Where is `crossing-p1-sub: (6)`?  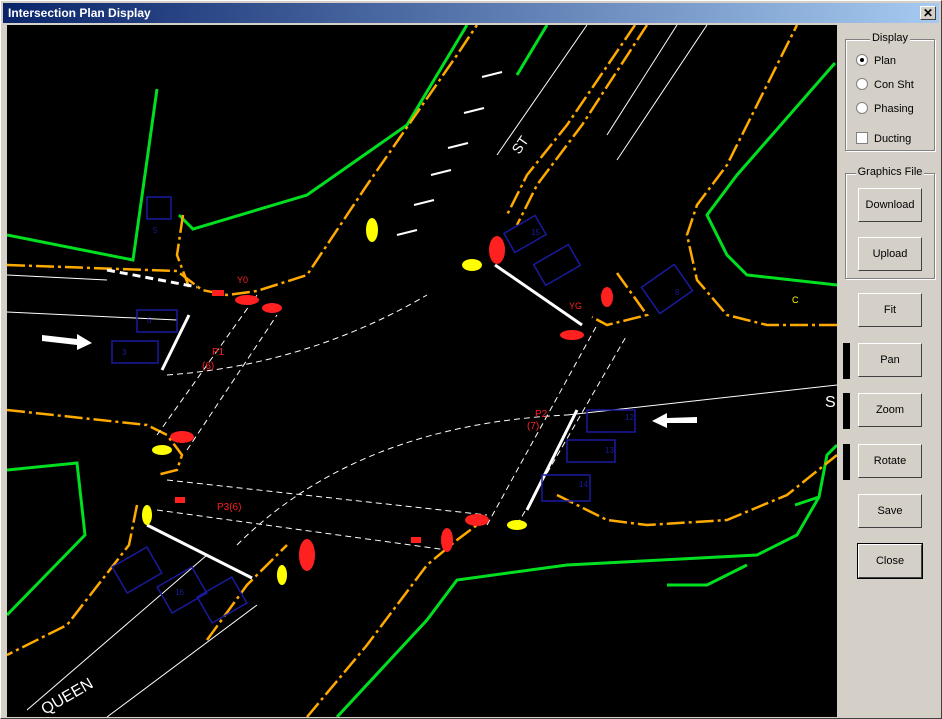
crossing-p1-sub: (6) is located at coordinates (208, 366).